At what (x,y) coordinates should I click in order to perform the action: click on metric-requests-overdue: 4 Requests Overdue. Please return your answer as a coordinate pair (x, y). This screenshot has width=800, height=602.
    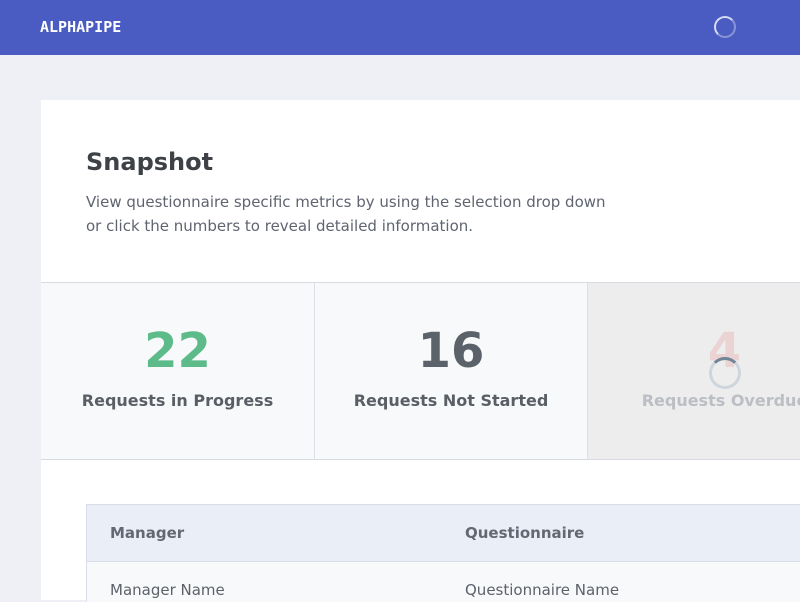
    Looking at the image, I should click on (694, 371).